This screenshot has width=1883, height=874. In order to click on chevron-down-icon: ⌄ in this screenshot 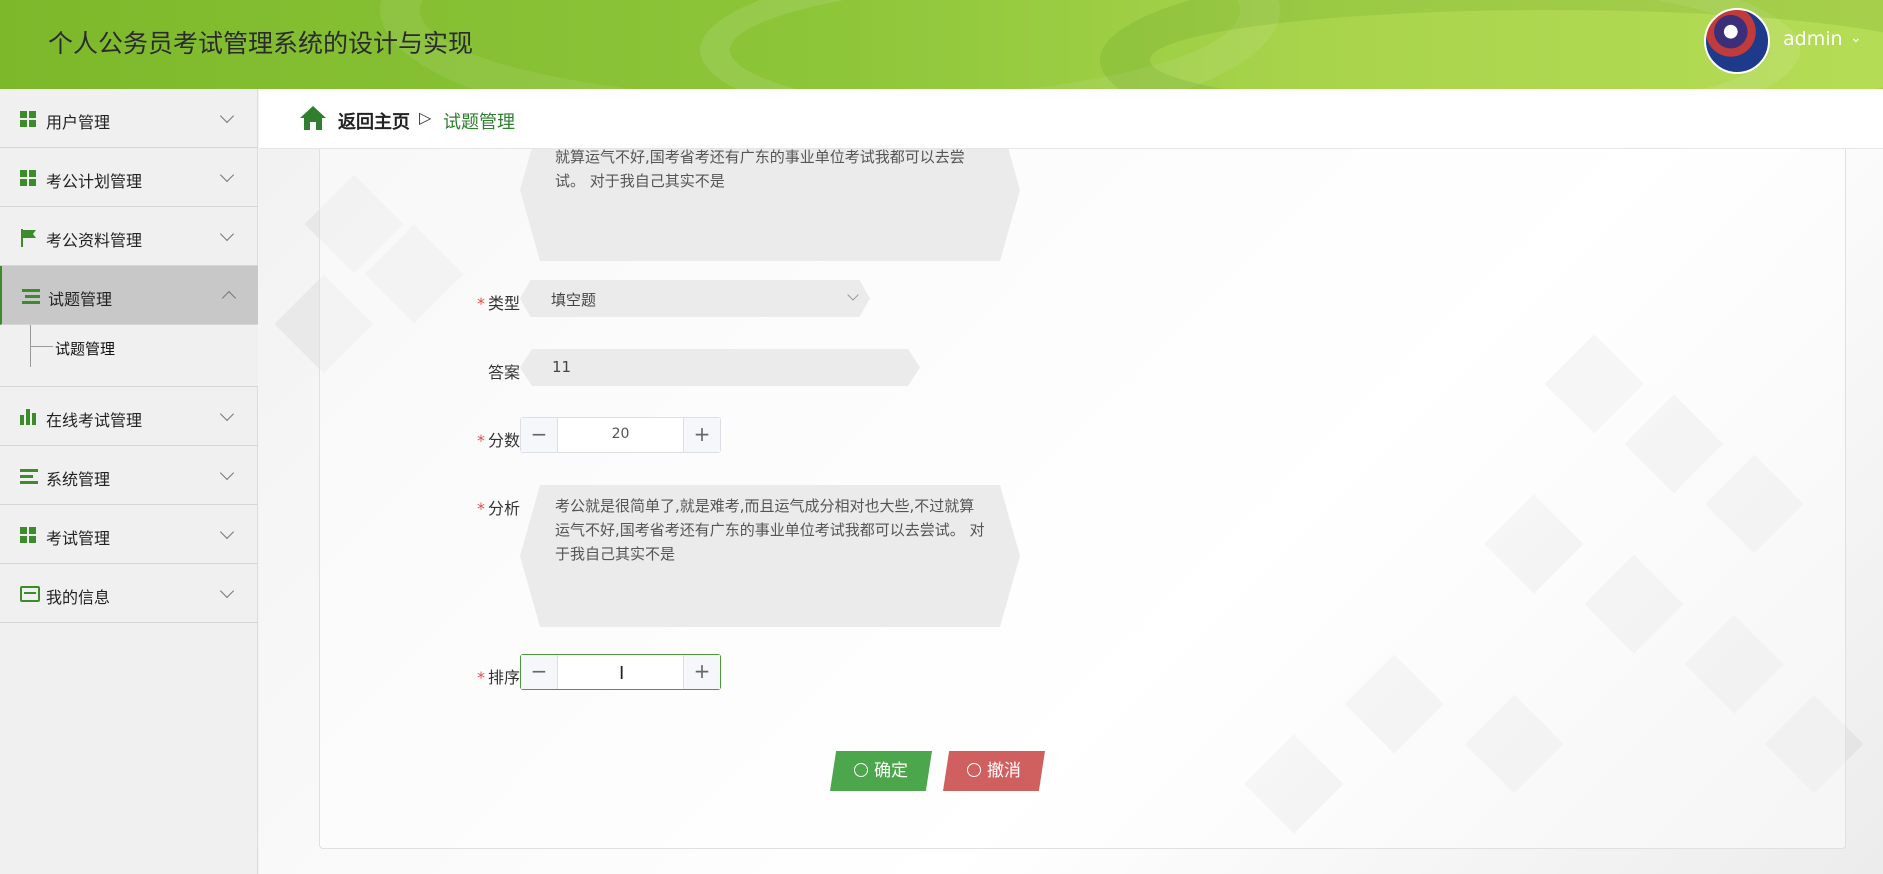, I will do `click(1856, 38)`.